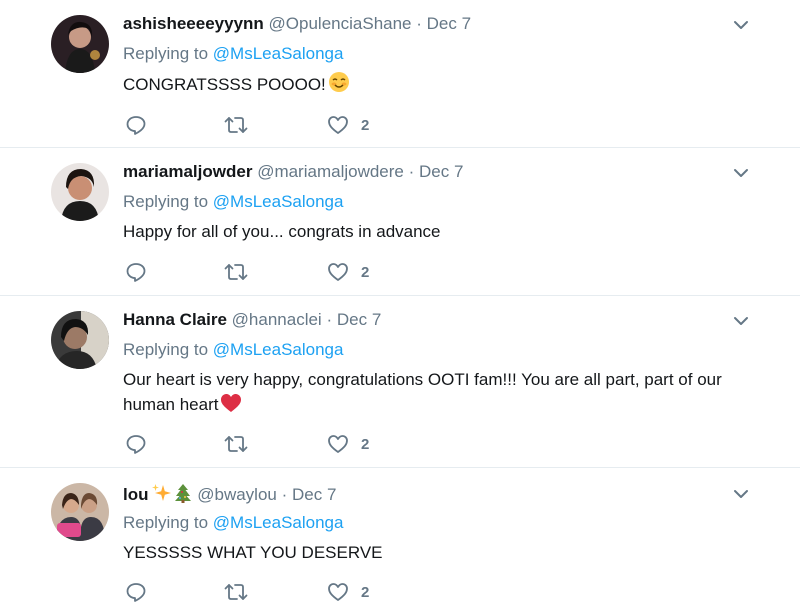 The image size is (800, 610). What do you see at coordinates (253, 552) in the screenshot?
I see `tweet-text: YESSSSS WHAT YOU DESERVE` at bounding box center [253, 552].